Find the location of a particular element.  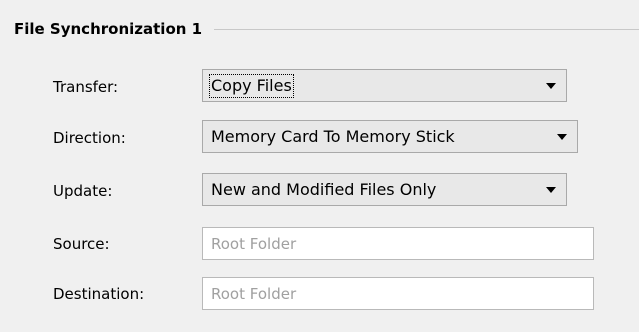

source-row: Source: Root Folder is located at coordinates (319, 245).